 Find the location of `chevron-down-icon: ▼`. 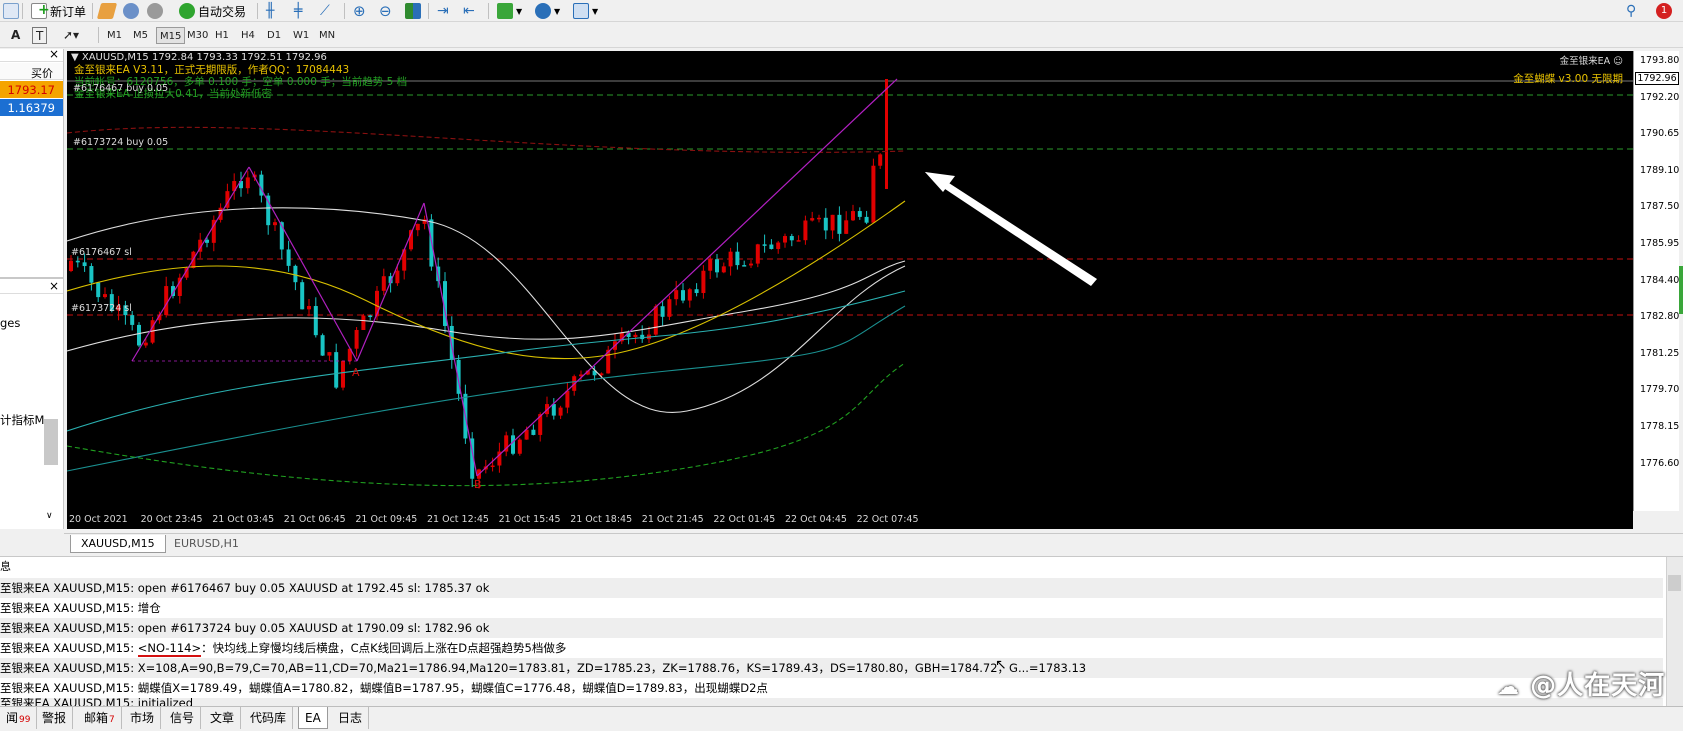

chevron-down-icon: ▼ is located at coordinates (519, 11).